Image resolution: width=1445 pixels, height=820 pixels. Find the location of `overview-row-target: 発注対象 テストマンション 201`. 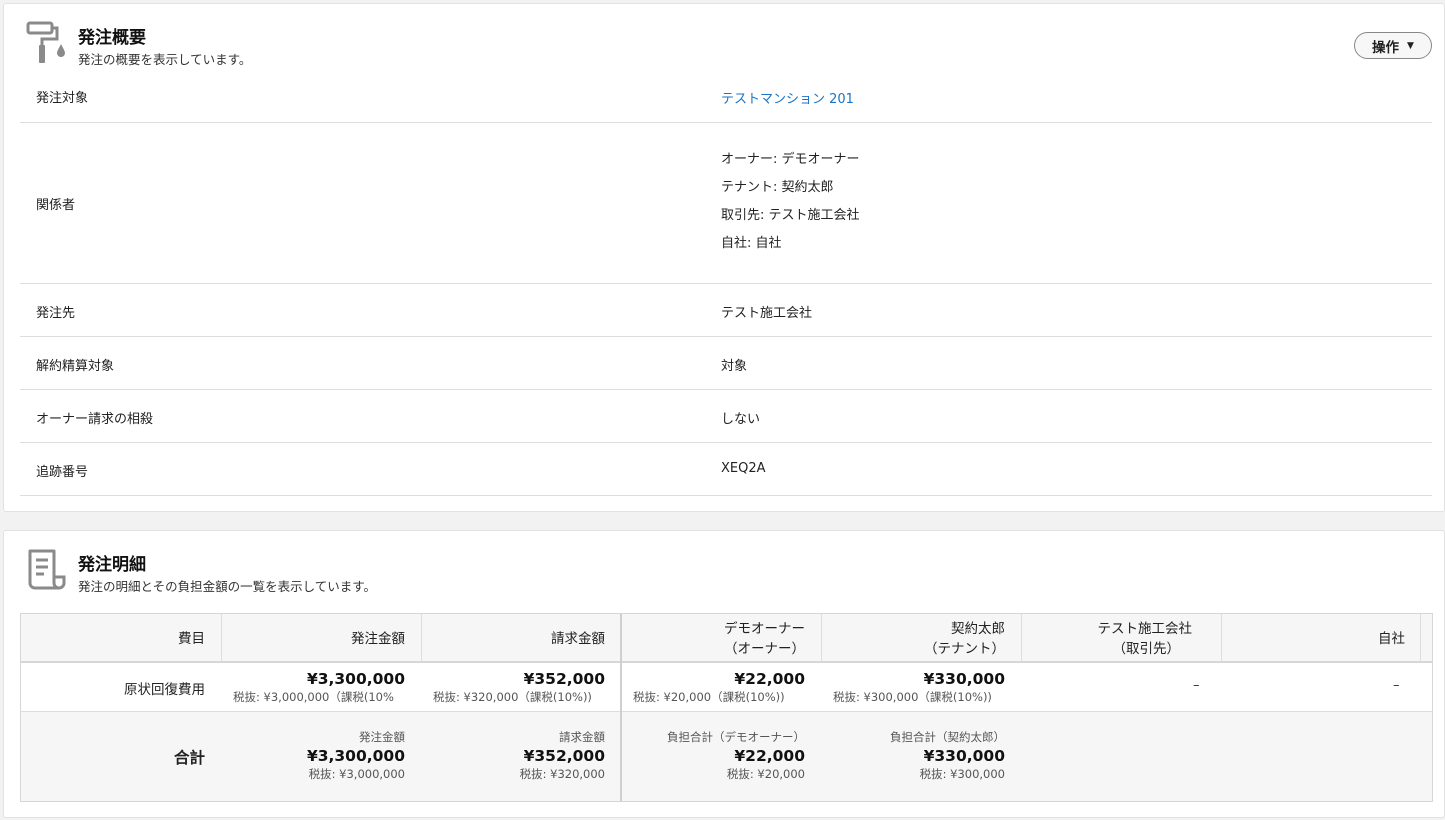

overview-row-target: 発注対象 テストマンション 201 is located at coordinates (726, 95).